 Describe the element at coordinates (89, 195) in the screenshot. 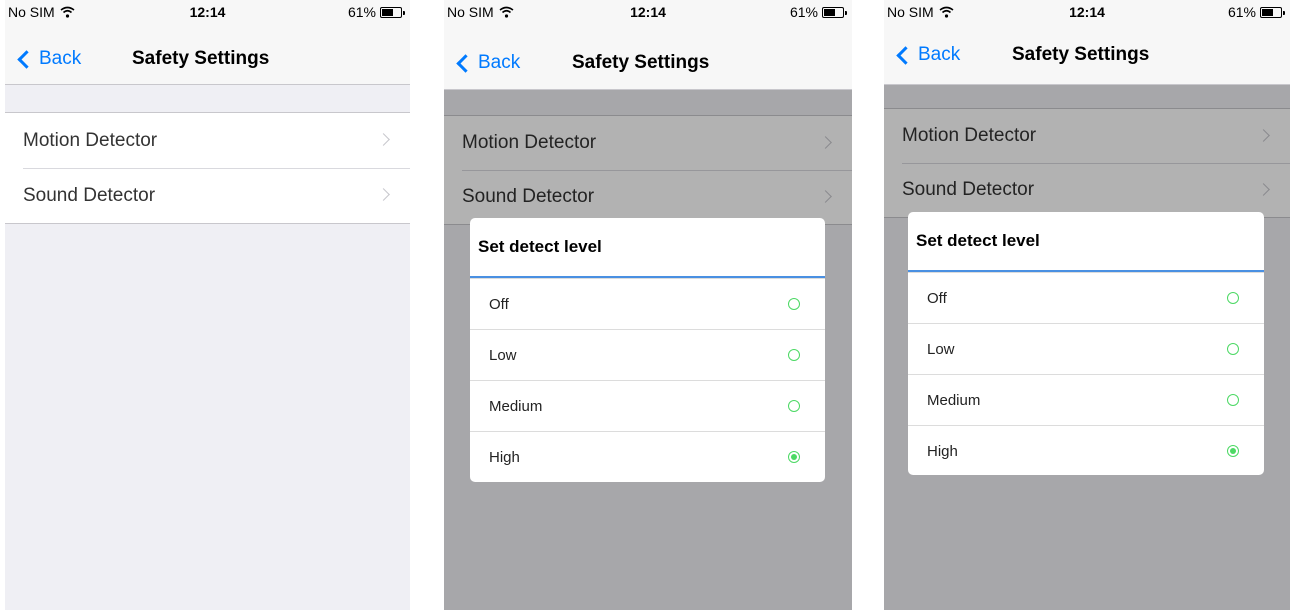

I see `settings-item-label: Sound Detector` at that location.